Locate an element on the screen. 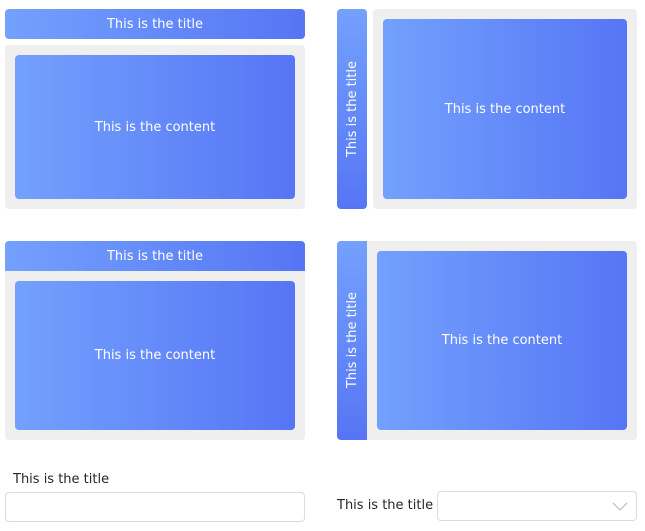 This screenshot has height=531, width=645. top-right-title: This is the title is located at coordinates (352, 109).